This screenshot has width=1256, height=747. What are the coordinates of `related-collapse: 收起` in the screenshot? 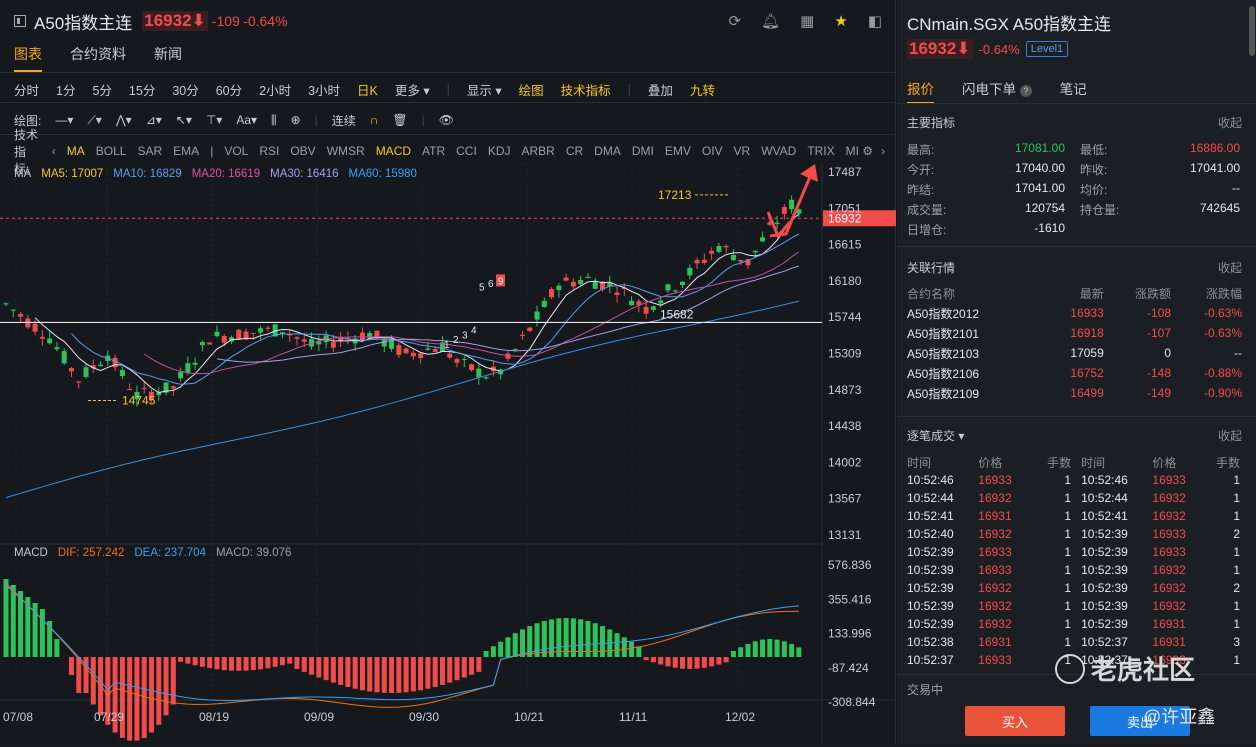 It's located at (1230, 267).